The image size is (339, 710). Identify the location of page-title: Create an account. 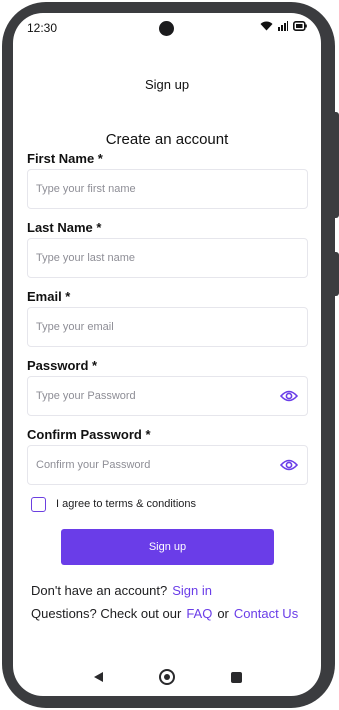
(167, 139).